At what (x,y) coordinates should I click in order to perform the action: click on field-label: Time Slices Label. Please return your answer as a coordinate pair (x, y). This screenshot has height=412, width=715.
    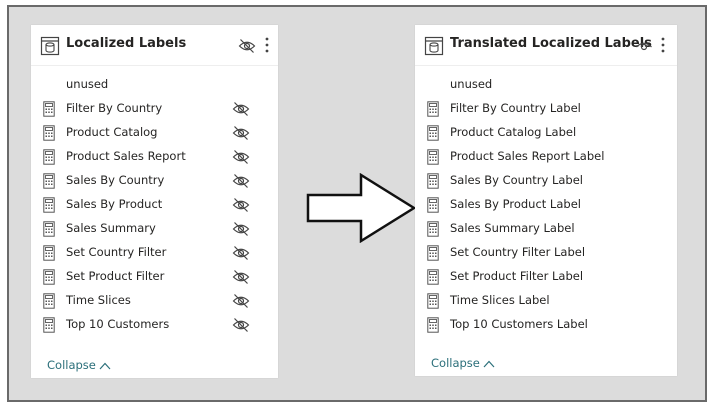
    Looking at the image, I should click on (500, 300).